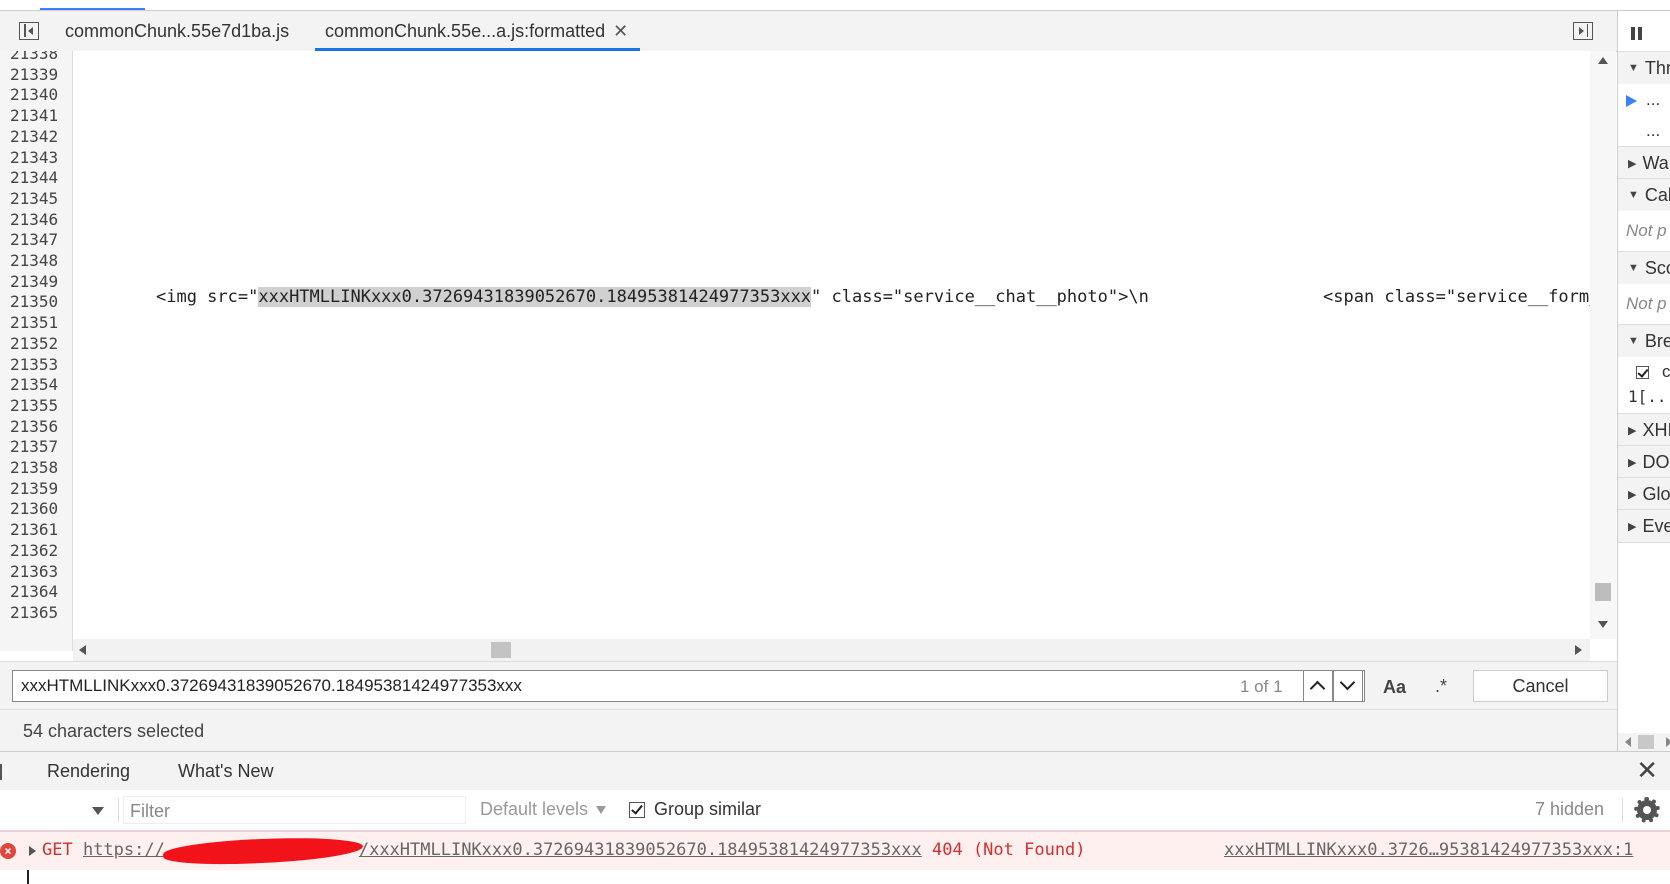  I want to click on group-similar-checkbox, so click(637, 810).